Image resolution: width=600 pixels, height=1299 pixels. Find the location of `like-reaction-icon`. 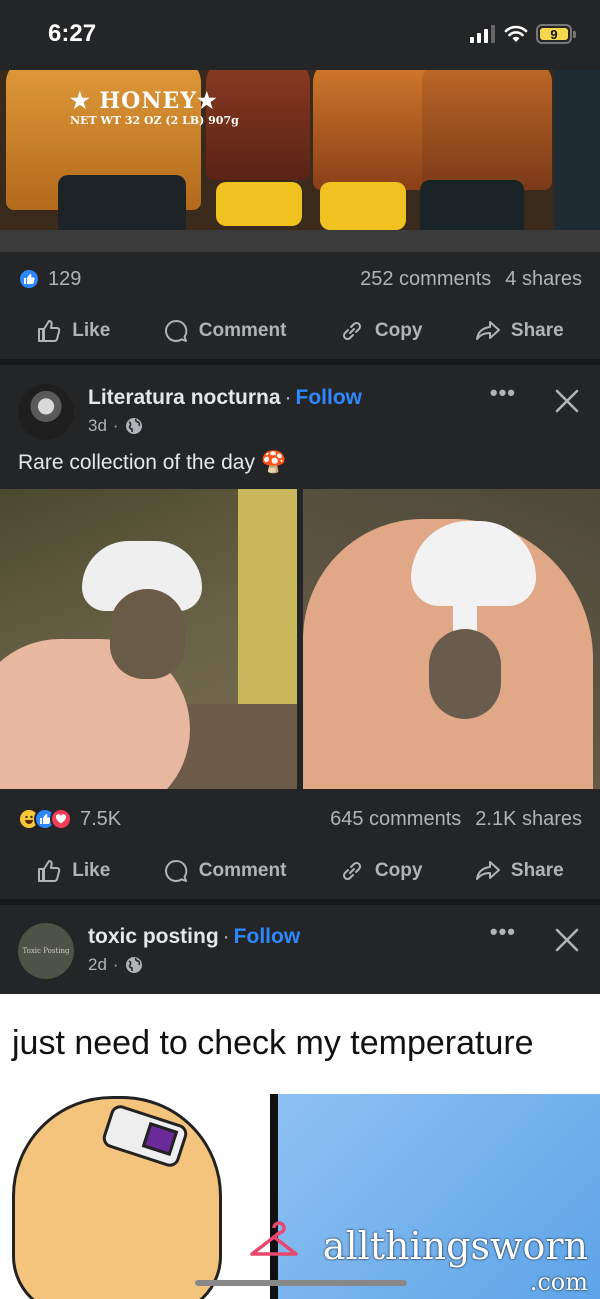

like-reaction-icon is located at coordinates (29, 279).